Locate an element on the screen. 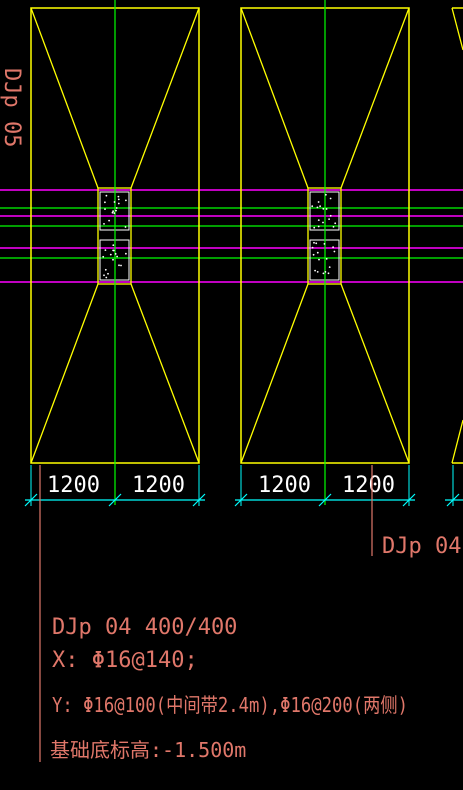 This screenshot has width=463, height=790. dimension-text-2: 1200 is located at coordinates (158, 485).